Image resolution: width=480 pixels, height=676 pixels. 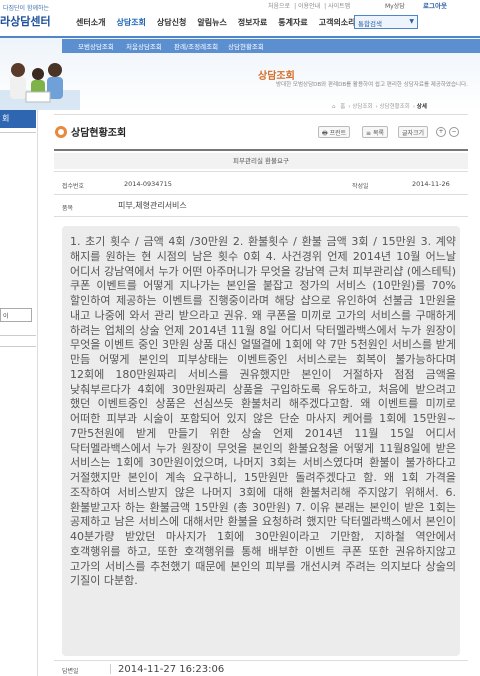 I want to click on answer-separator, so click(x=110, y=669).